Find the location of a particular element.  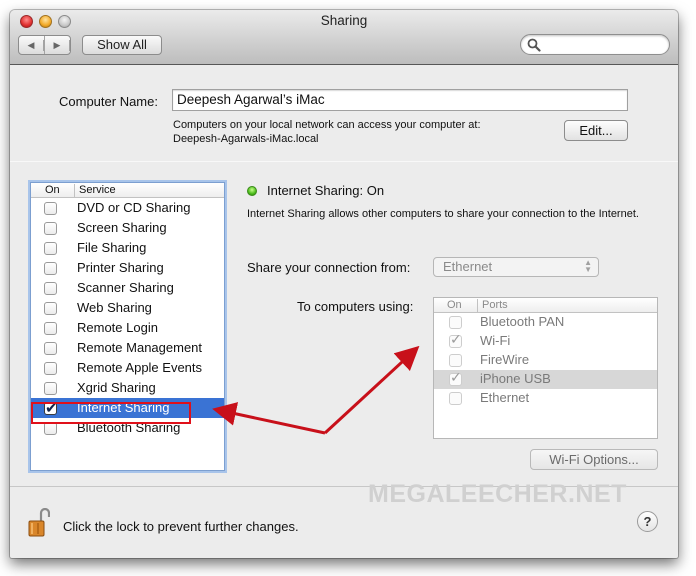

column-header-ports: Ports is located at coordinates (492, 305).